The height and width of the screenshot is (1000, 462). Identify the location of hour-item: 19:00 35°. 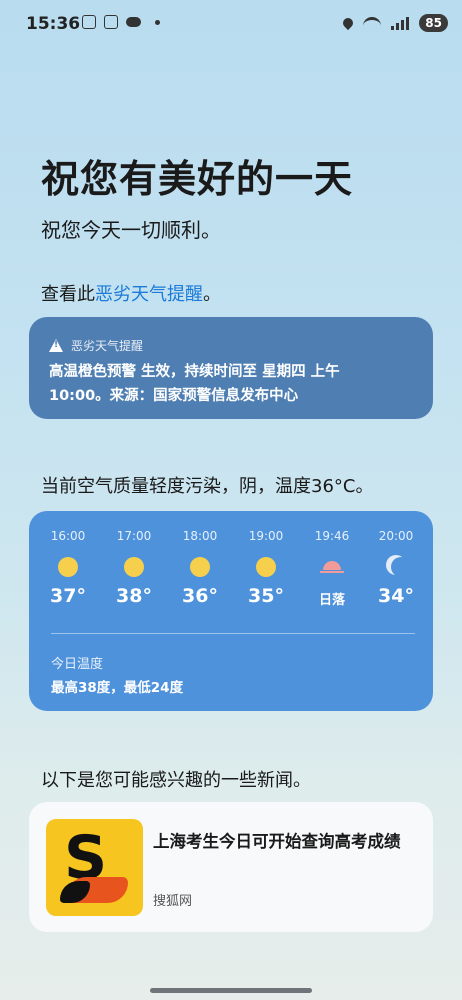
(266, 568).